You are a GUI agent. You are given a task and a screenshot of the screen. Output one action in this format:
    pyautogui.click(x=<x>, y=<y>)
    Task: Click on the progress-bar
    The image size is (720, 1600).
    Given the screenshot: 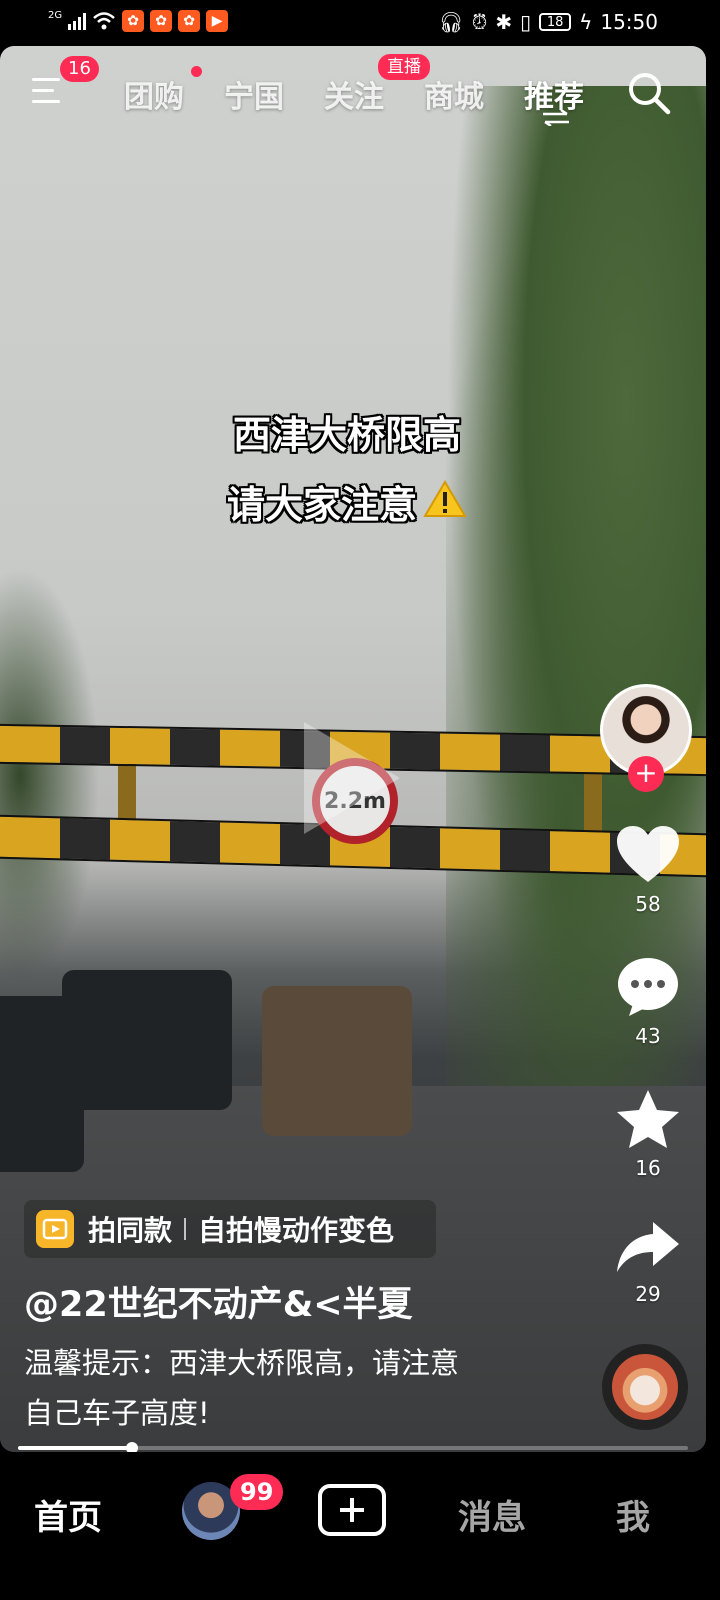 What is the action you would take?
    pyautogui.click(x=353, y=1448)
    